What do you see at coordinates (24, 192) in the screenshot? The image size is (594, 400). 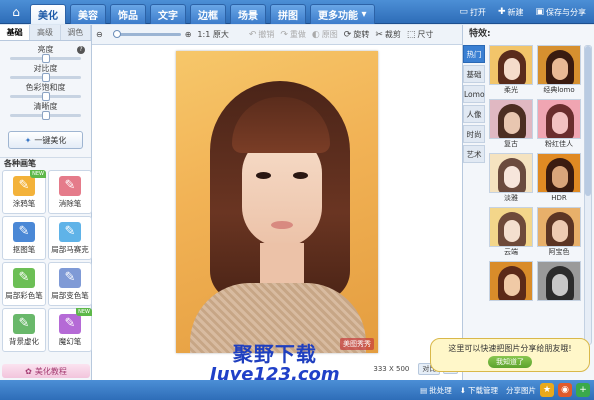 I see `brush-brush: ✎ 涂鸦笔 NEW` at bounding box center [24, 192].